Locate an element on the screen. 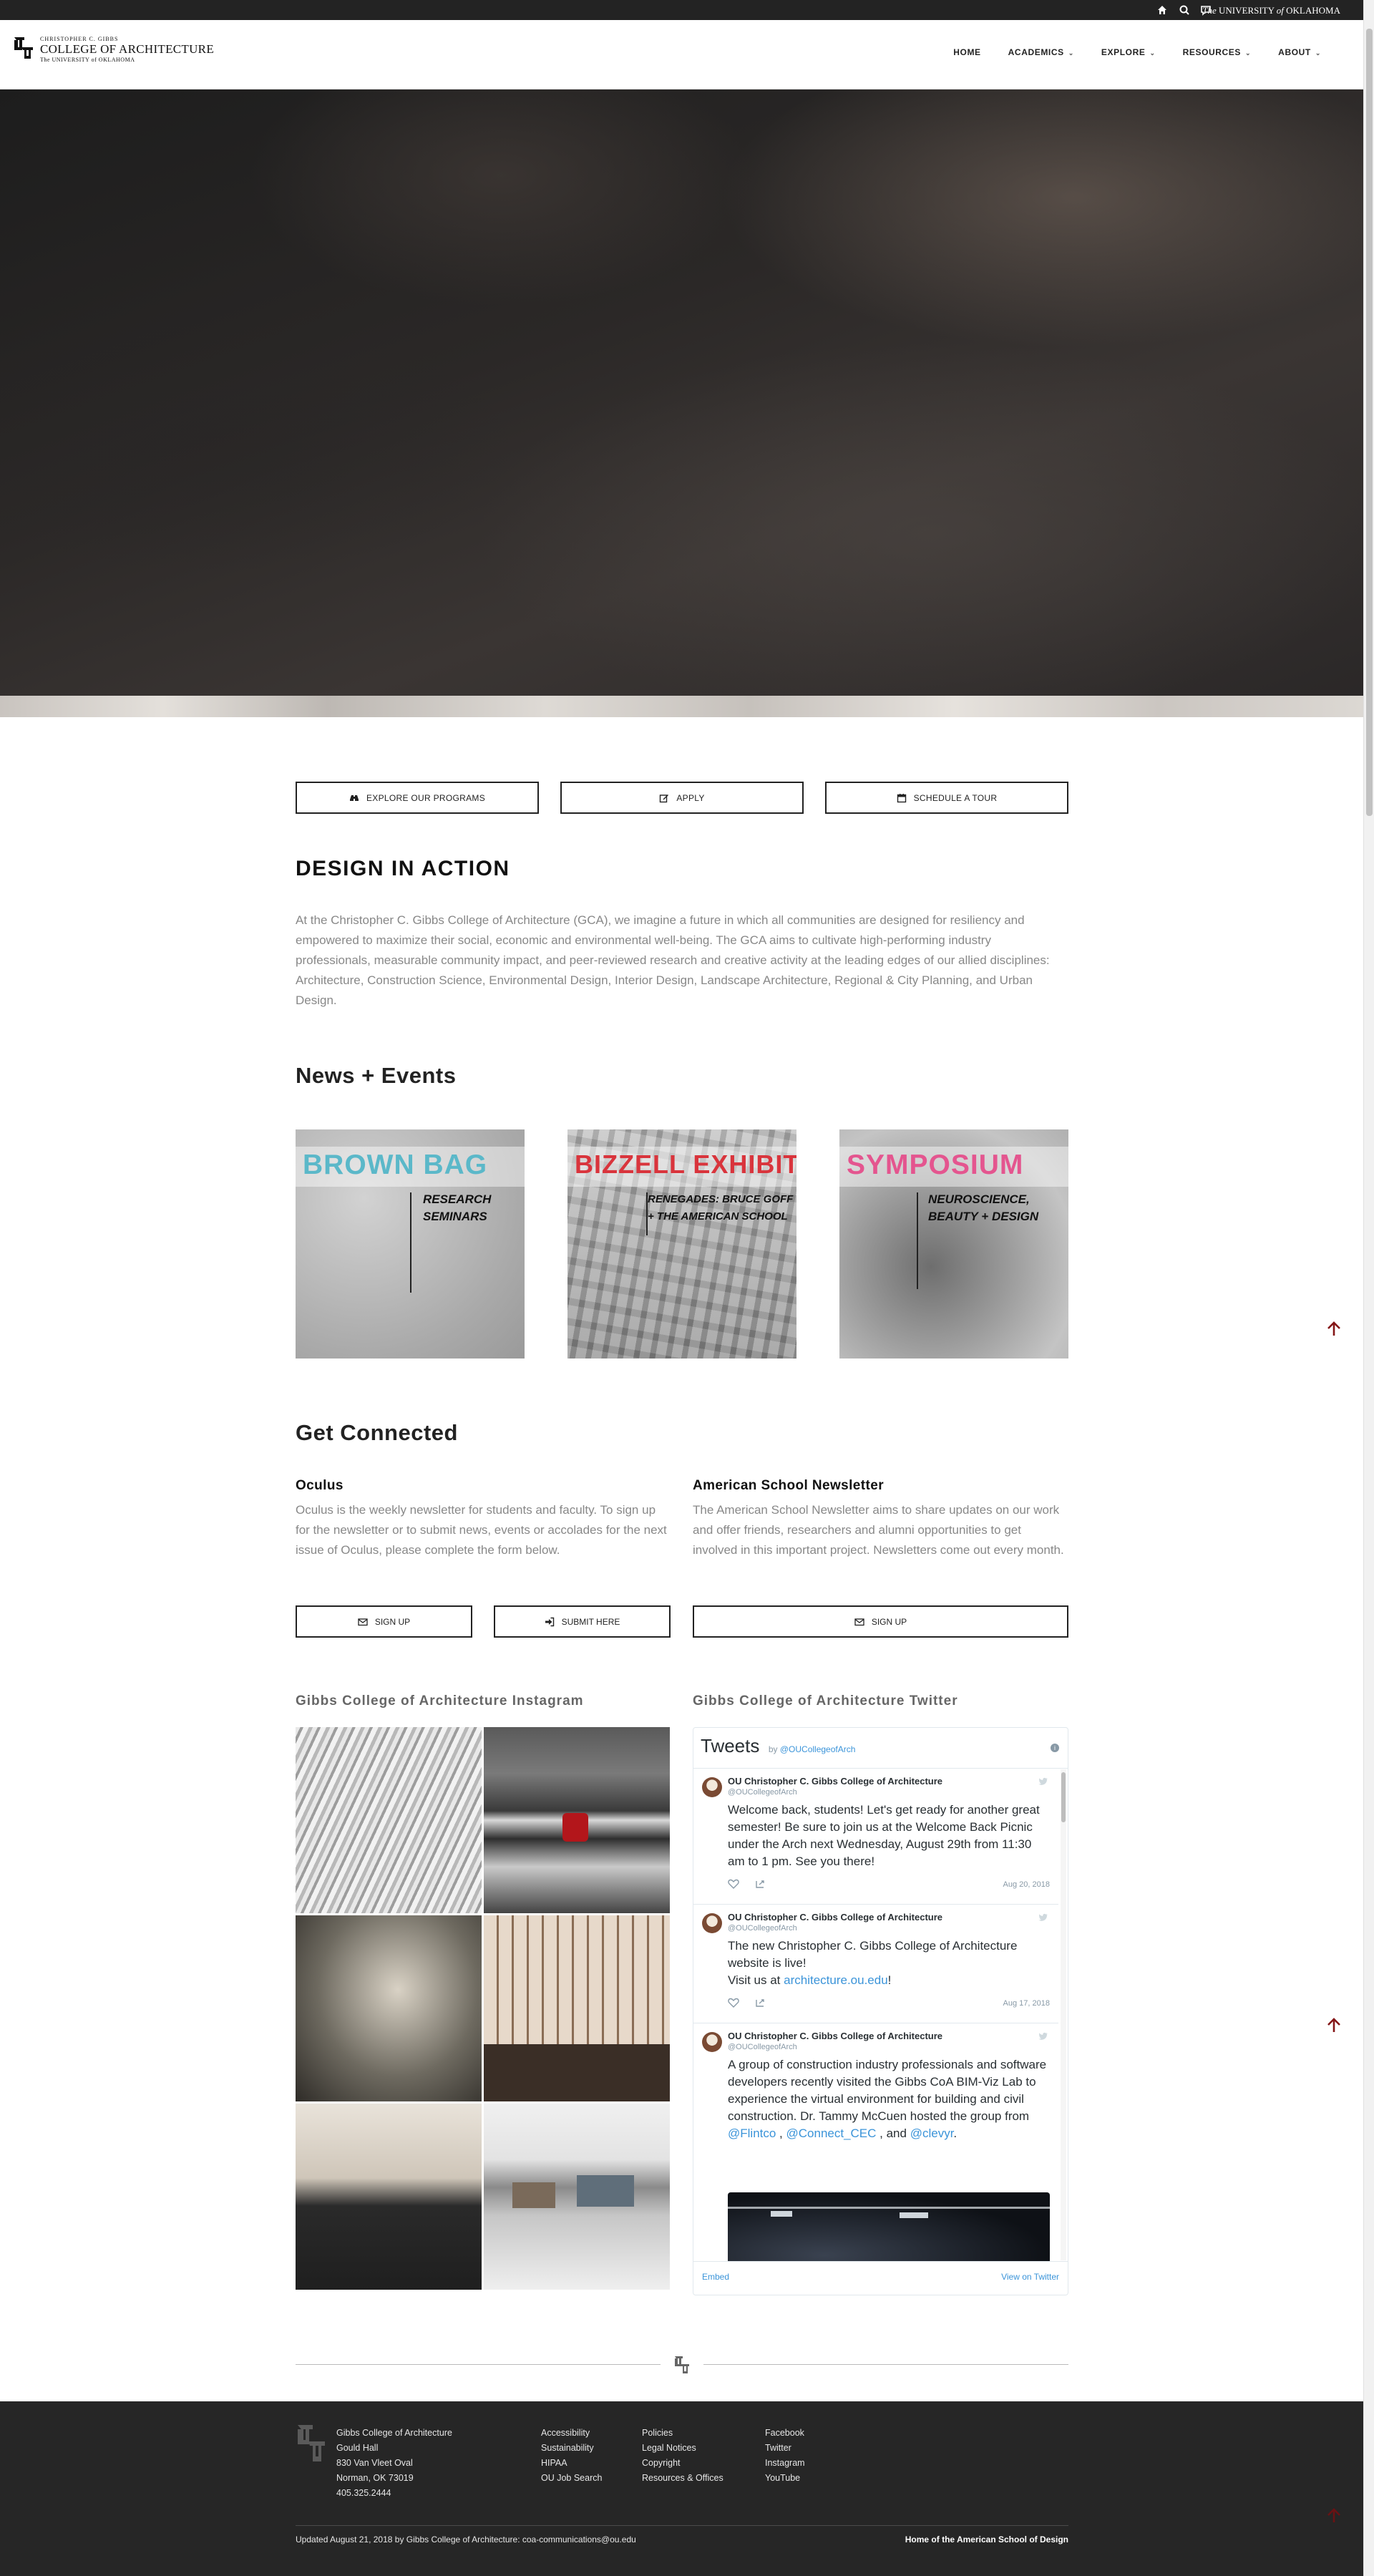 The width and height of the screenshot is (1374, 2576). footer-link-policies: Policies is located at coordinates (682, 2433).